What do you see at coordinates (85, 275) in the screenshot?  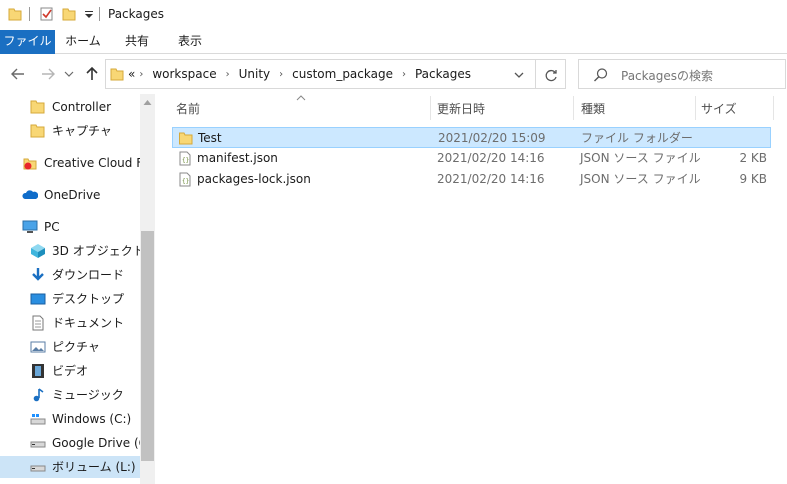 I see `sidebar-item-downloads: ダウンロード` at bounding box center [85, 275].